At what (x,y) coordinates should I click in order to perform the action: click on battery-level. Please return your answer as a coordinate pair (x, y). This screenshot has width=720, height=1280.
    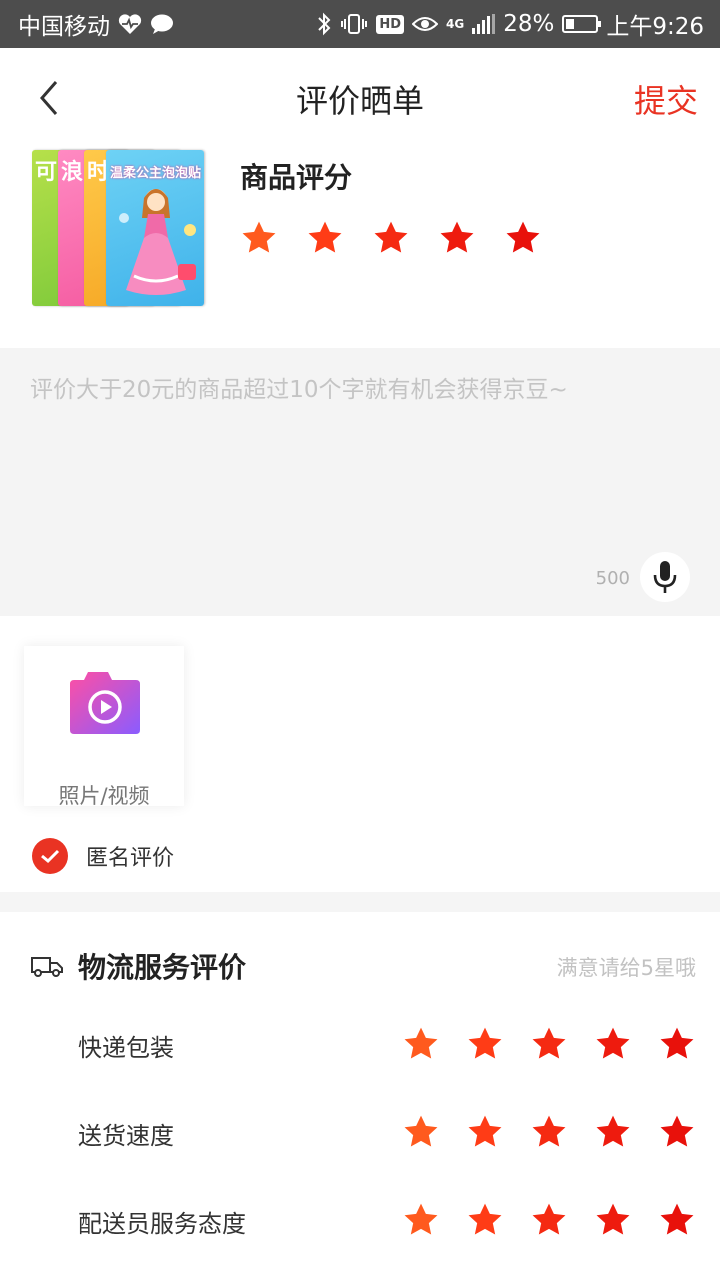
    Looking at the image, I should click on (570, 24).